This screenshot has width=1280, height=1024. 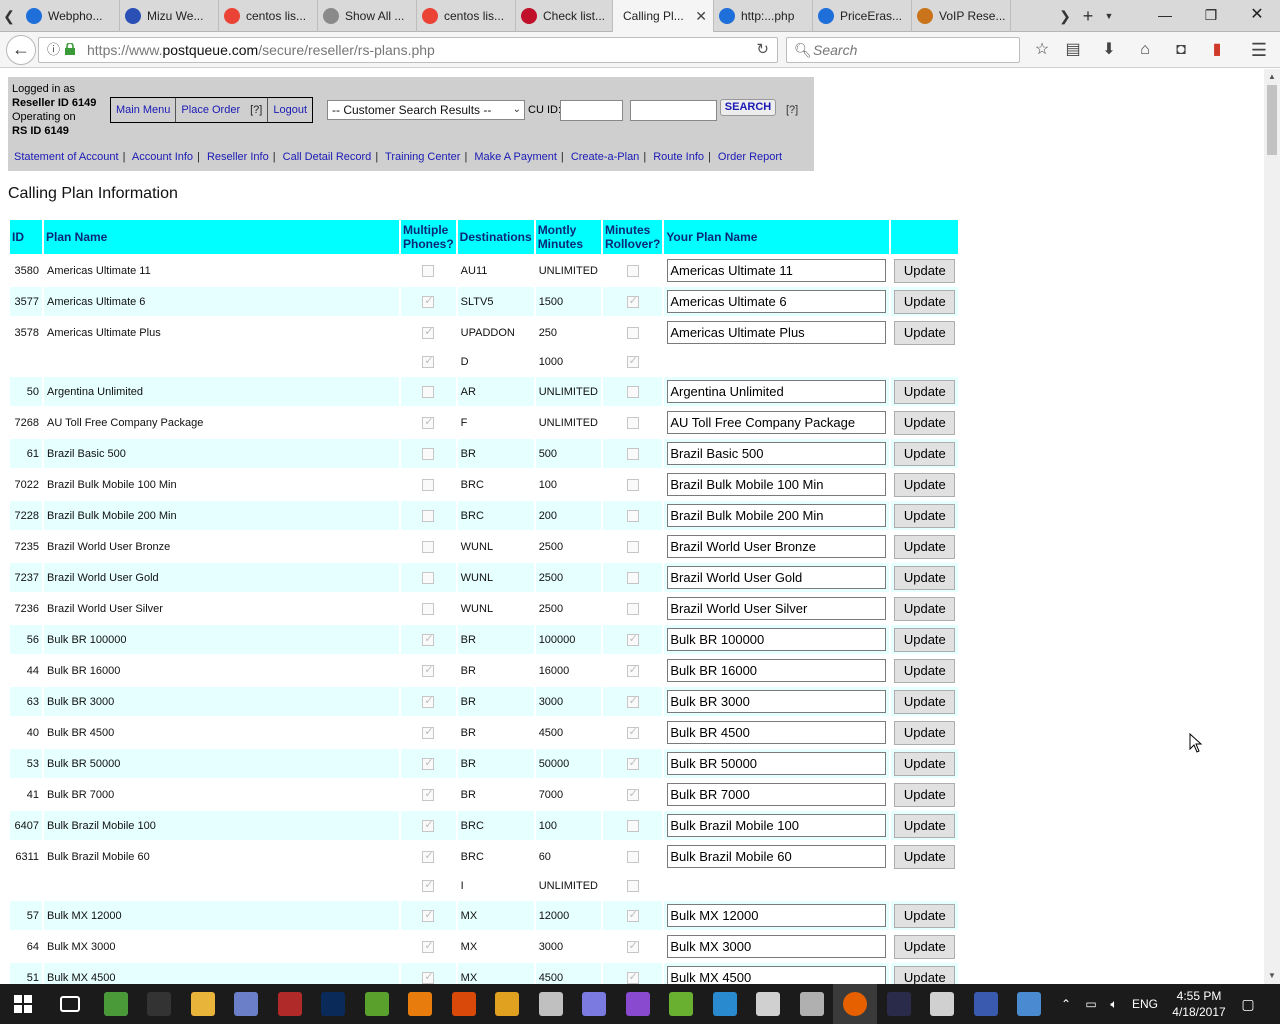 What do you see at coordinates (750, 157) in the screenshot?
I see `order-report-link: Order Report` at bounding box center [750, 157].